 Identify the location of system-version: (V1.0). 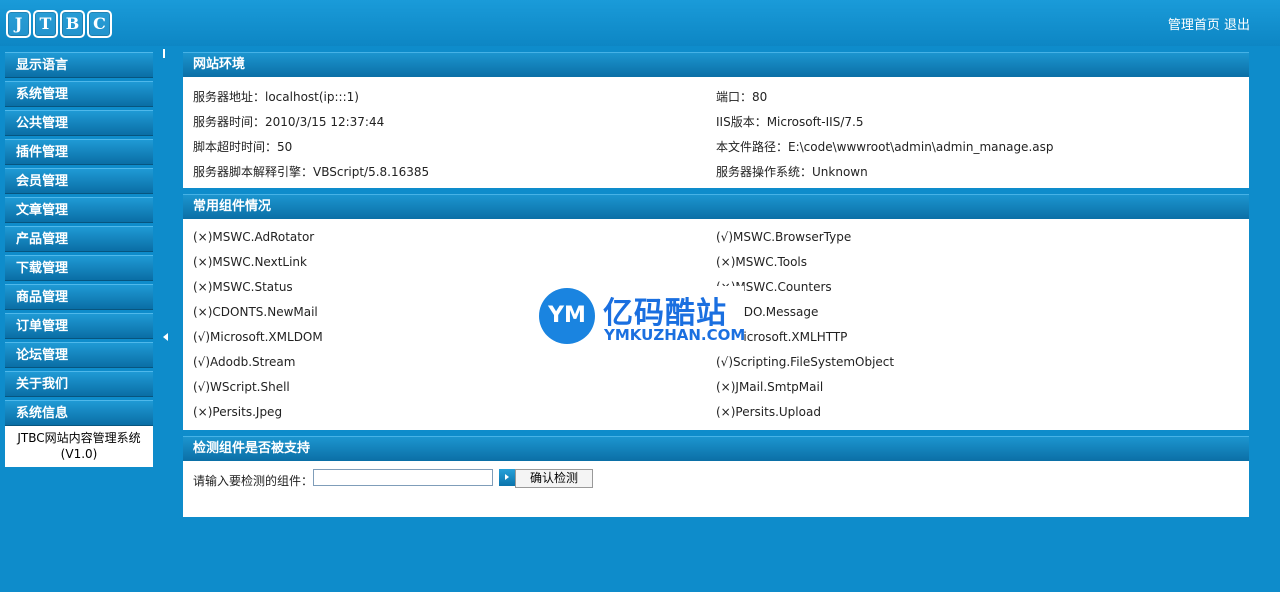
(79, 454).